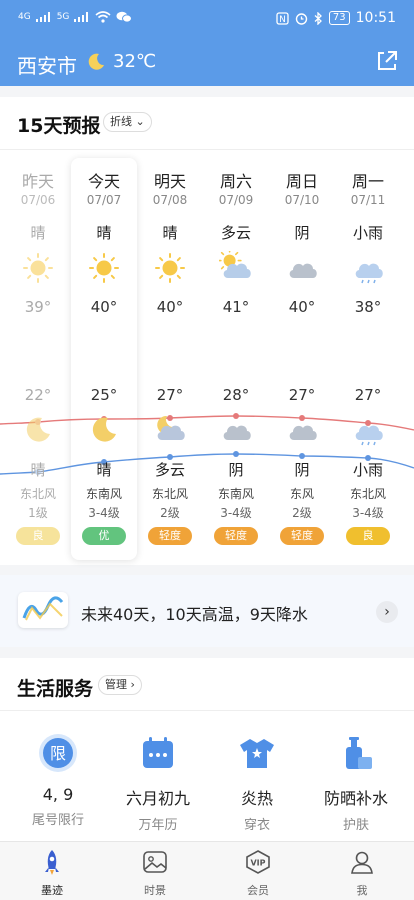 The height and width of the screenshot is (900, 414). Describe the element at coordinates (158, 752) in the screenshot. I see `calendar-icon` at that location.